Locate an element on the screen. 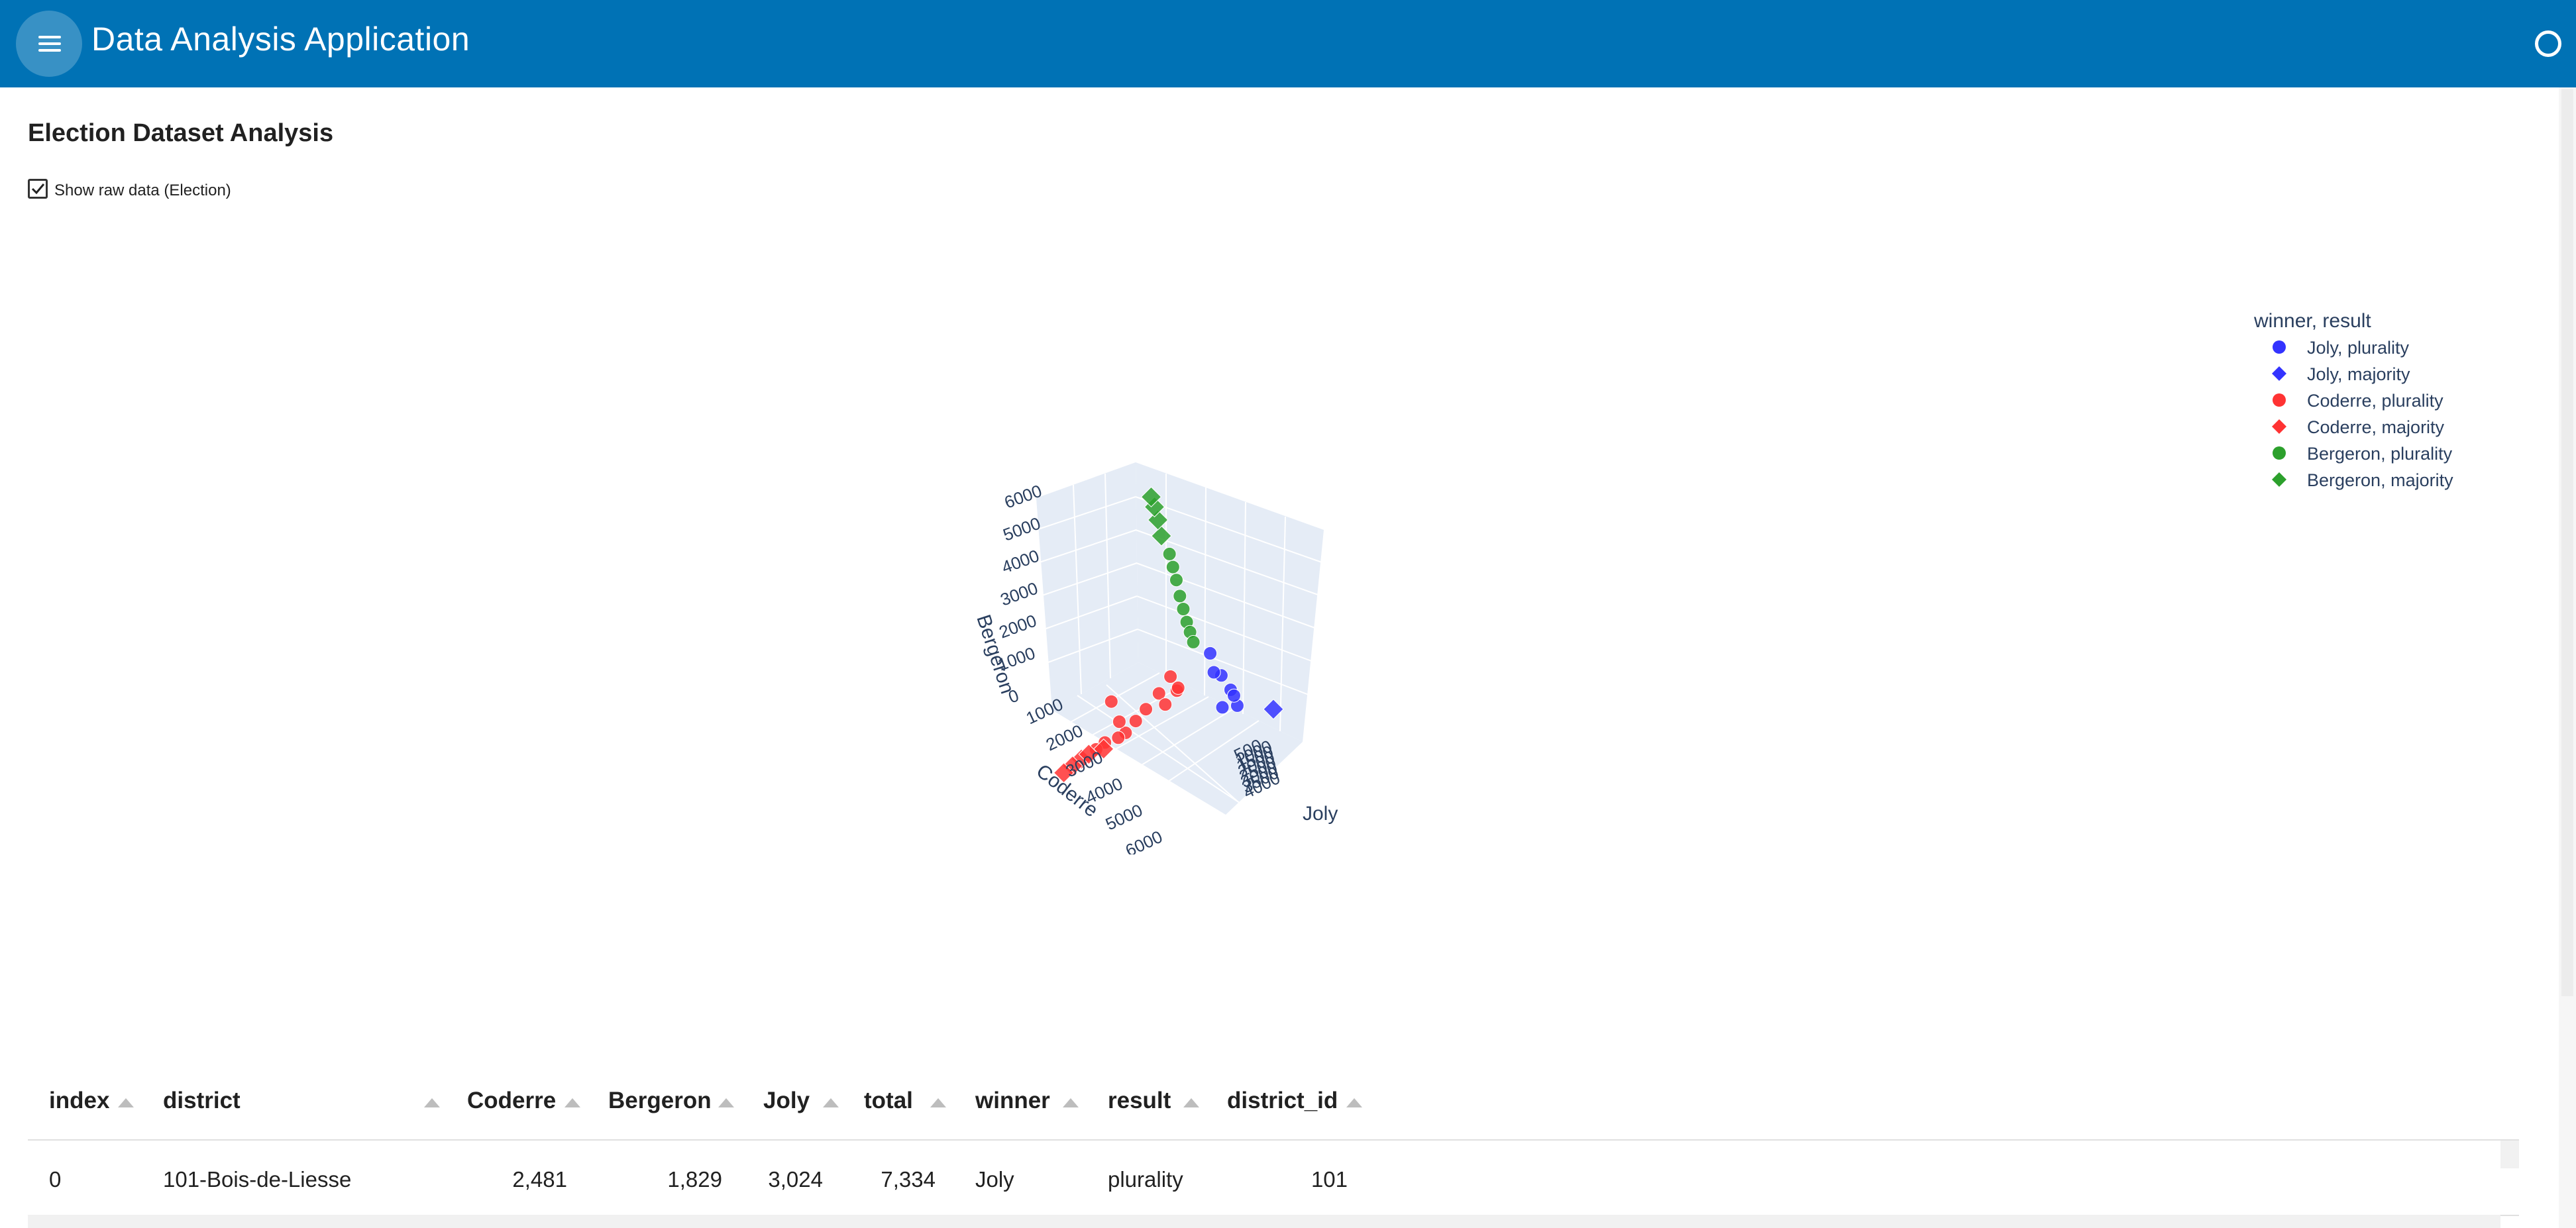  z-tick-label: 0 is located at coordinates (1014, 696).